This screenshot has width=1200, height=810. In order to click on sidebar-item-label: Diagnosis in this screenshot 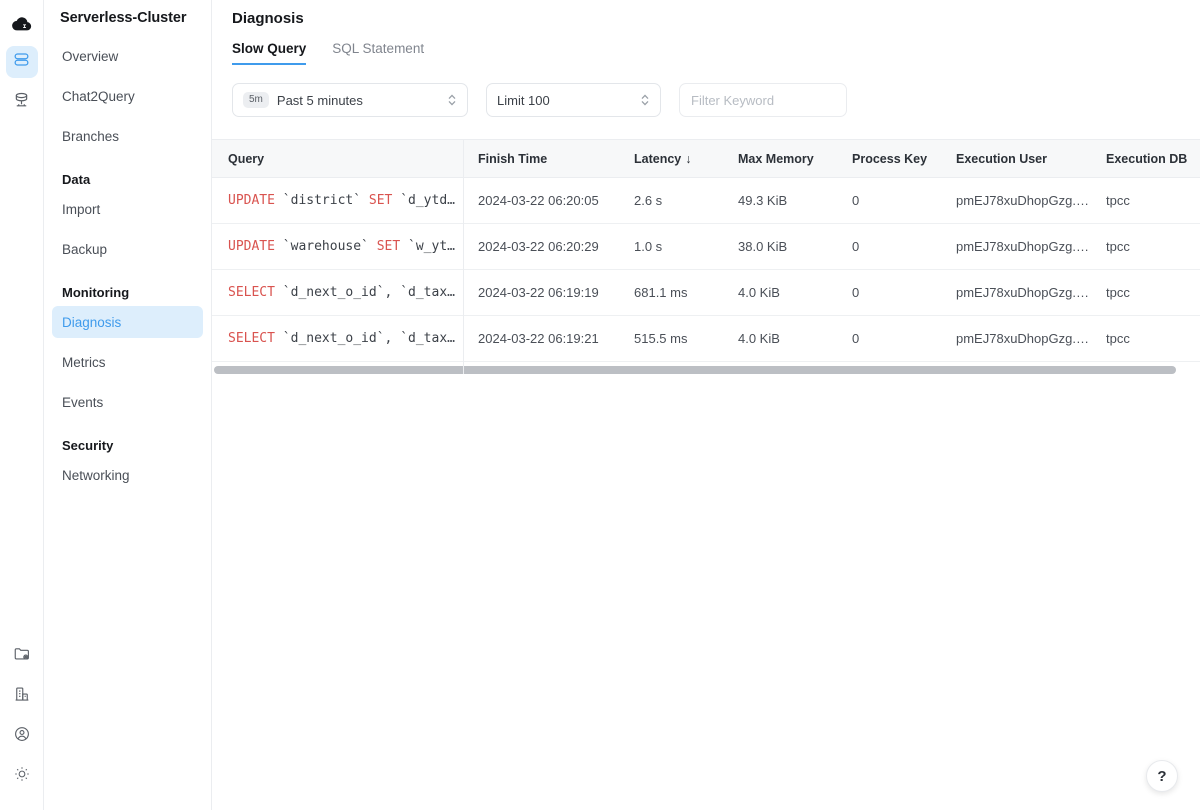, I will do `click(92, 322)`.